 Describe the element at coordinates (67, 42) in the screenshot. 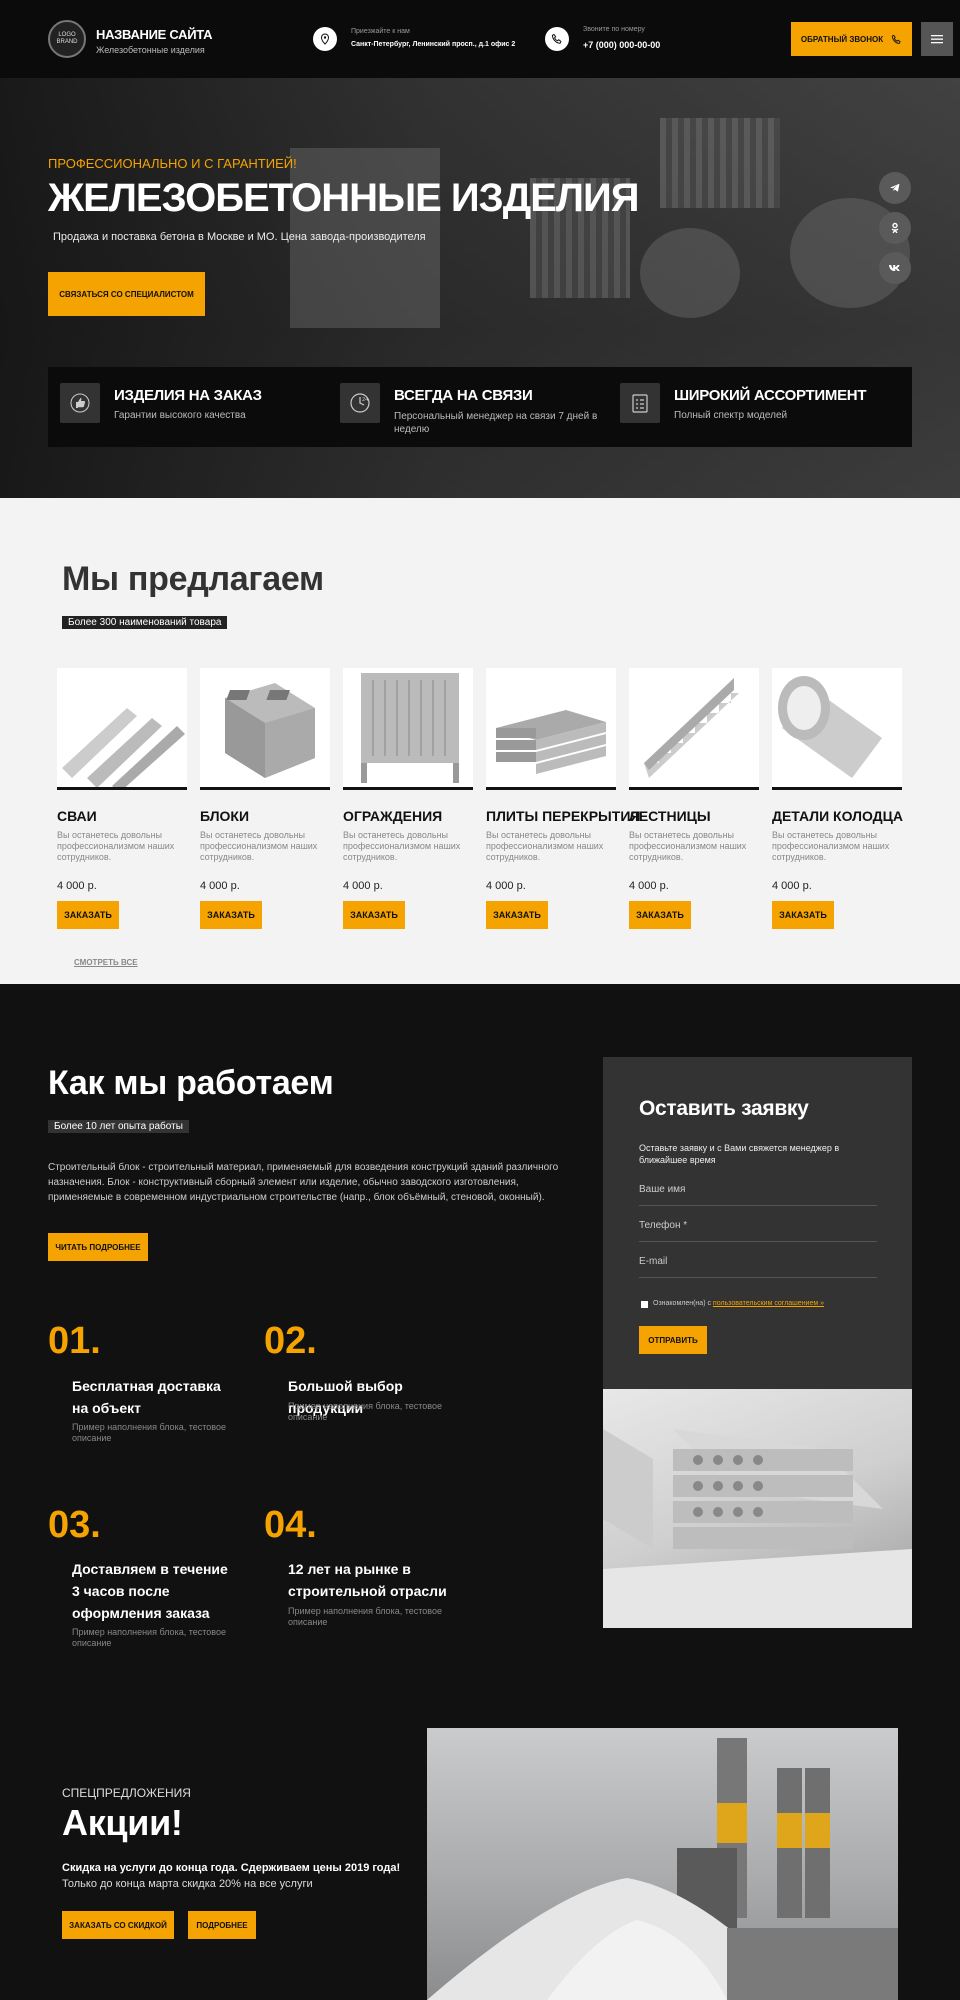

I see `logo-subtext: BRAND` at that location.